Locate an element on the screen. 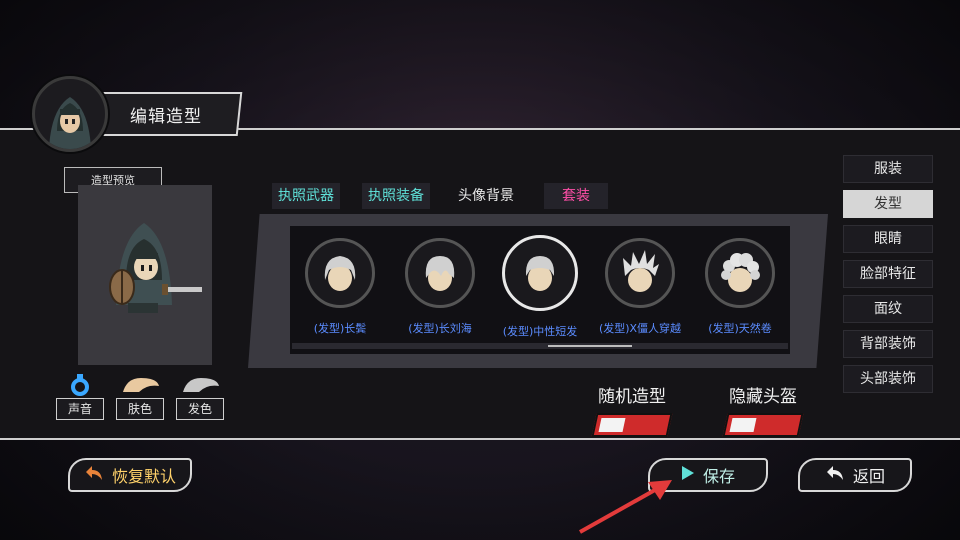 Image resolution: width=960 pixels, height=540 pixels. skin-swatch-icon is located at coordinates (140, 385).